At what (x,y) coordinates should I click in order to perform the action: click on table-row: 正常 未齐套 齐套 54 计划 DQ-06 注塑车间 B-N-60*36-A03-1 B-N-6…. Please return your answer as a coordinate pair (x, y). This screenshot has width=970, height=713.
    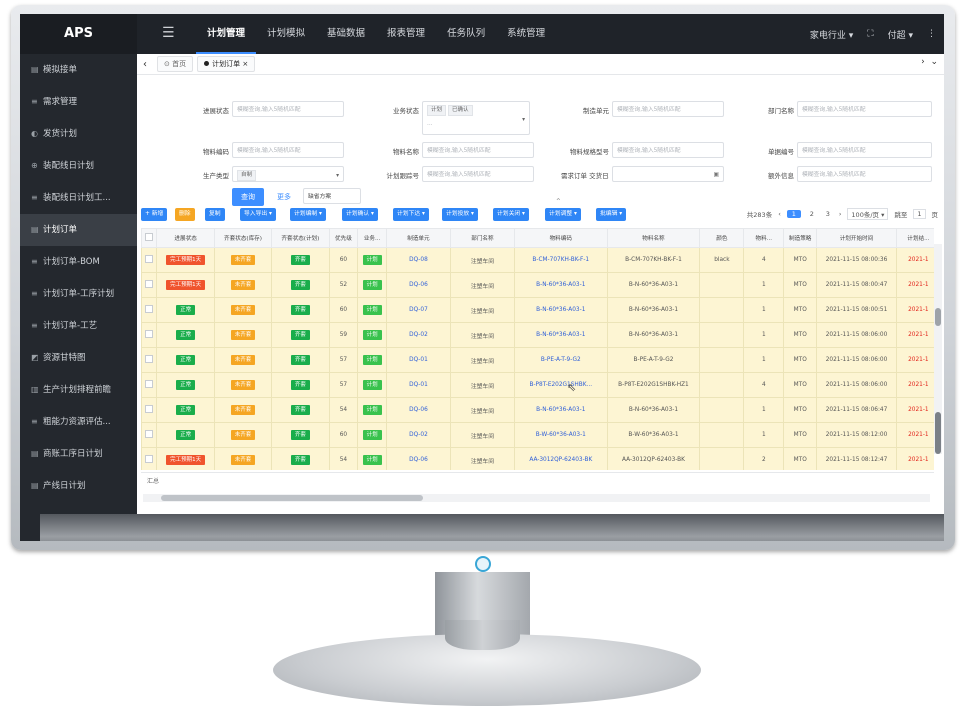
    Looking at the image, I should click on (537, 410).